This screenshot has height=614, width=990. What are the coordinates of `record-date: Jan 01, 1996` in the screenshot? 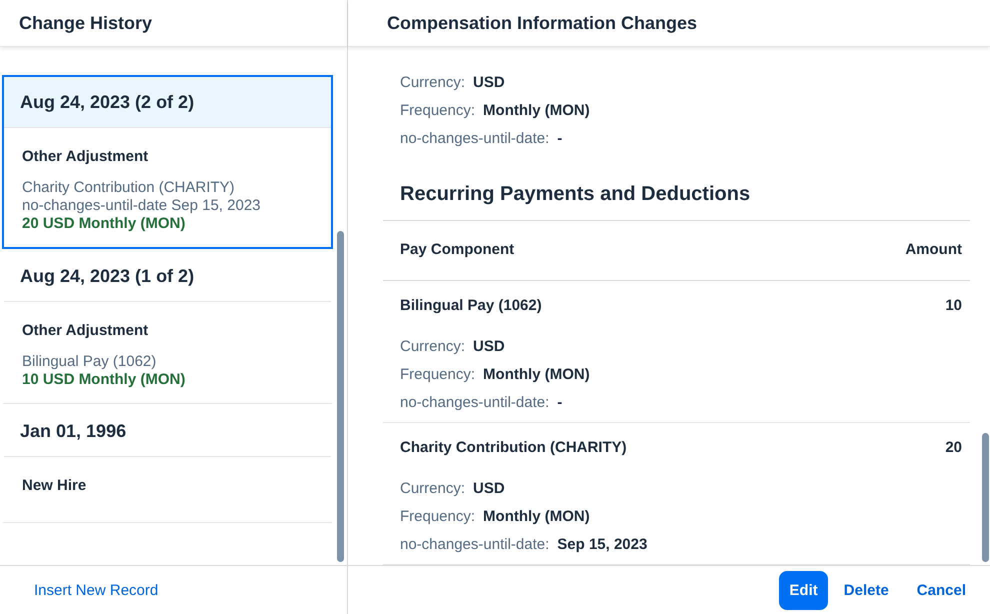 It's located at (73, 431).